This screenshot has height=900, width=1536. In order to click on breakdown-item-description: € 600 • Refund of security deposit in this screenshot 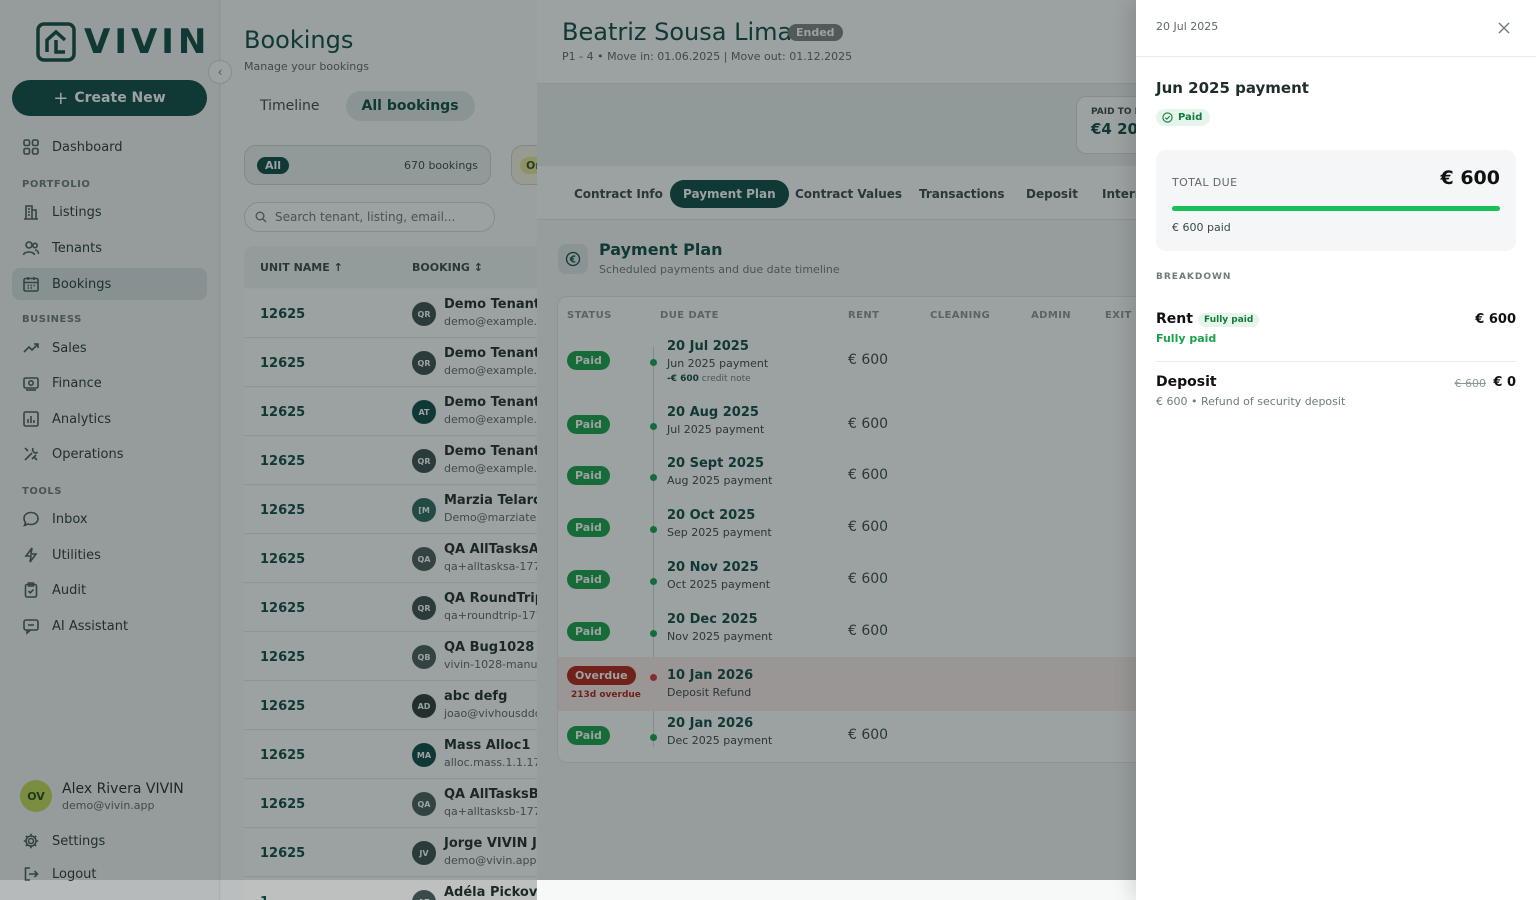, I will do `click(1251, 401)`.